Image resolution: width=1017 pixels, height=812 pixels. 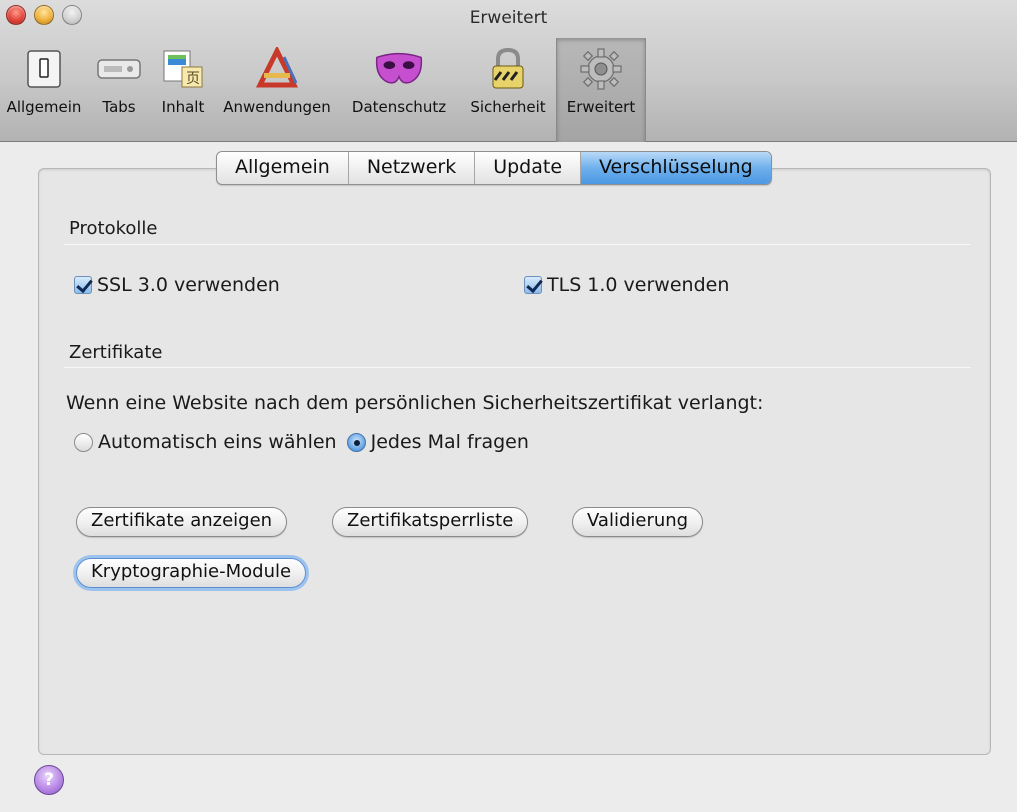 What do you see at coordinates (676, 168) in the screenshot?
I see `tab-verschluesselung: Verschlüsselung` at bounding box center [676, 168].